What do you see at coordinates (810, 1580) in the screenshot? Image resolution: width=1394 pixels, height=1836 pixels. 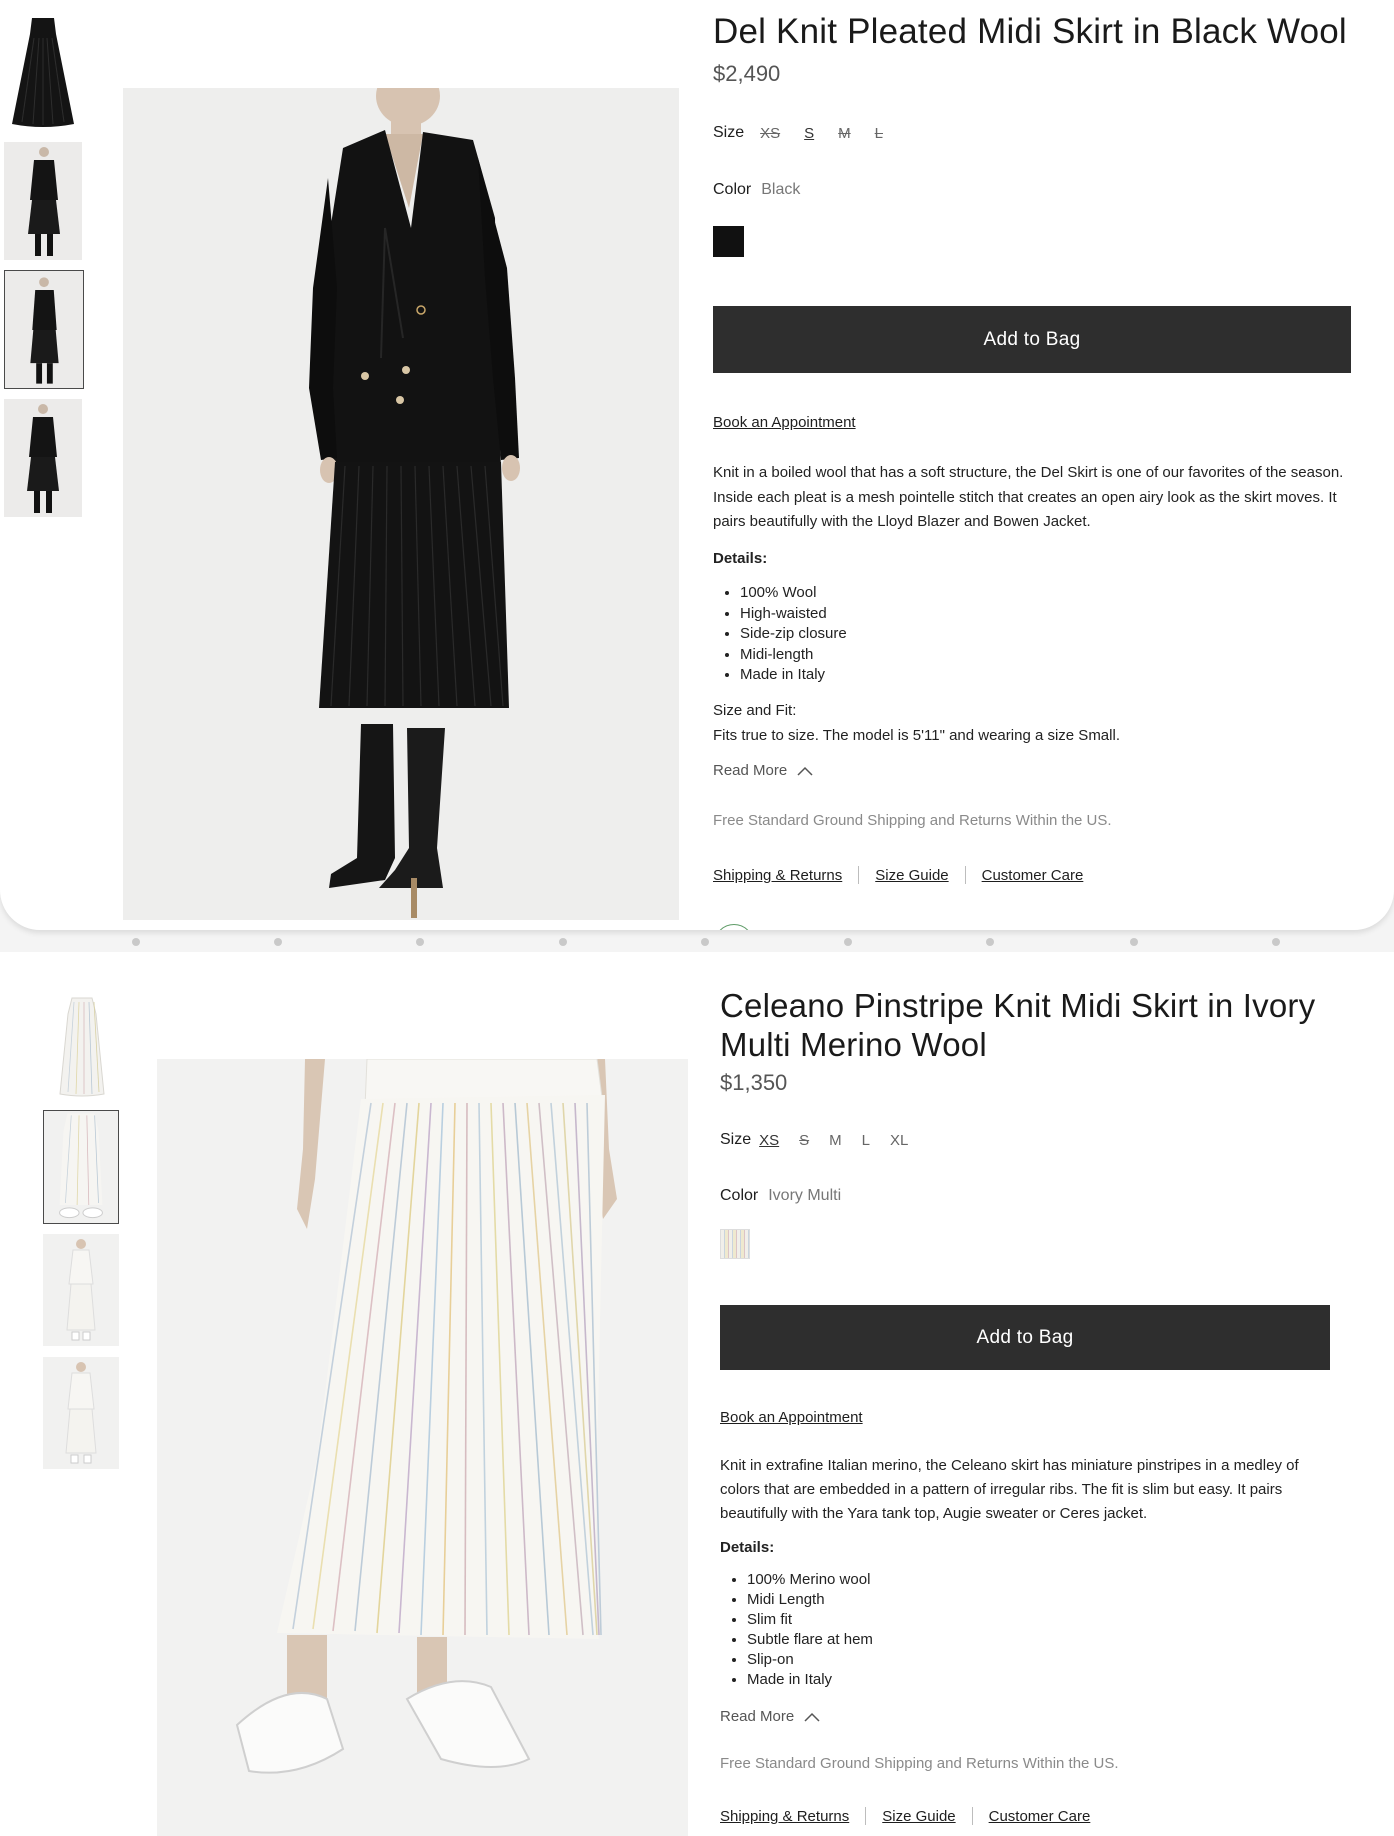 I see `list-item: 100% Merino wool` at bounding box center [810, 1580].